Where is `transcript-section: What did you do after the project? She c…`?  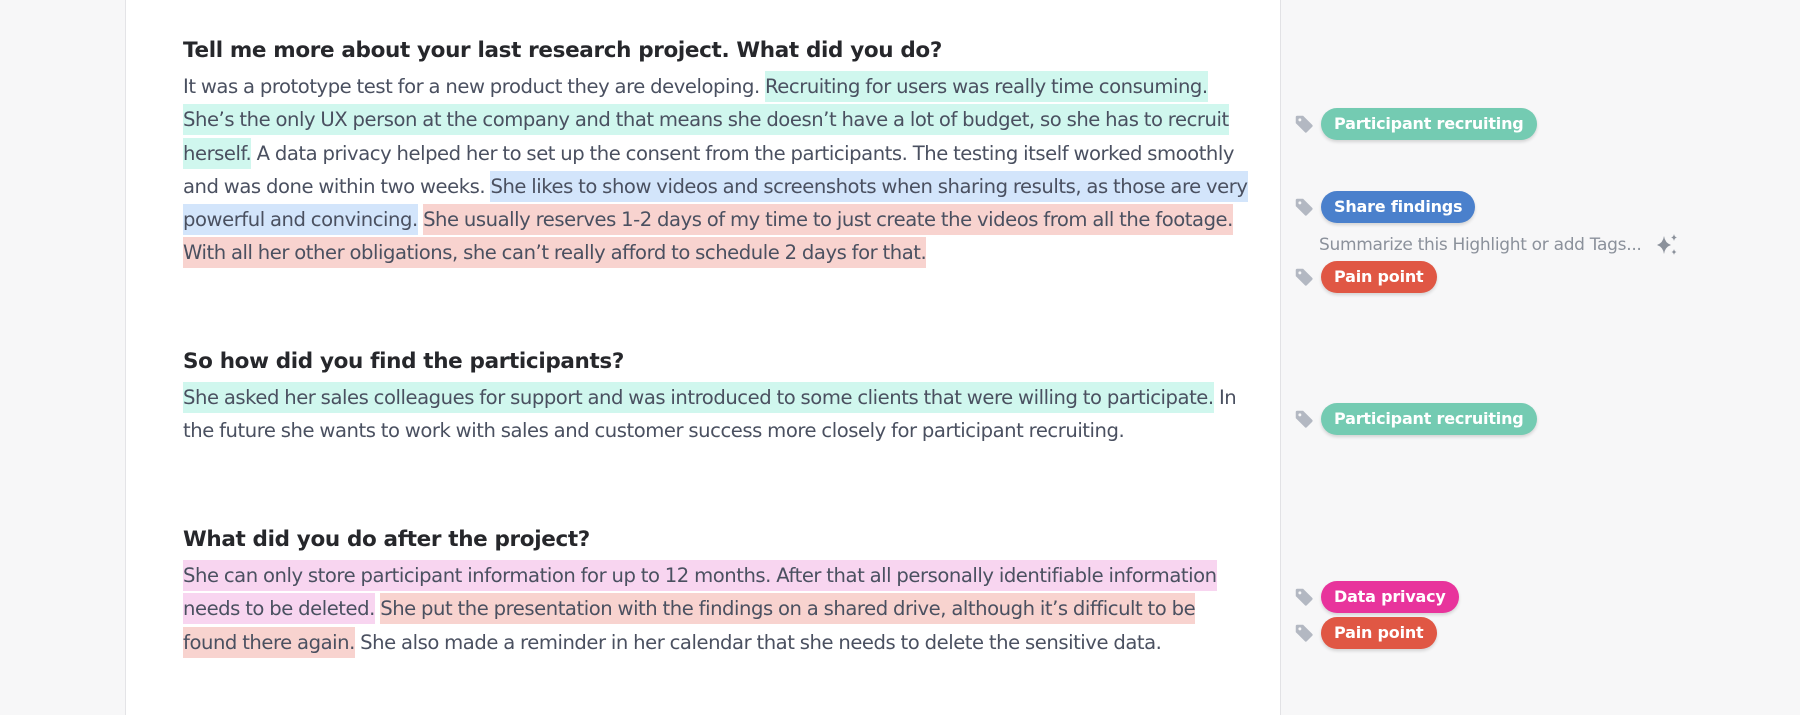
transcript-section: What did you do after the project? She c… is located at coordinates (718, 592).